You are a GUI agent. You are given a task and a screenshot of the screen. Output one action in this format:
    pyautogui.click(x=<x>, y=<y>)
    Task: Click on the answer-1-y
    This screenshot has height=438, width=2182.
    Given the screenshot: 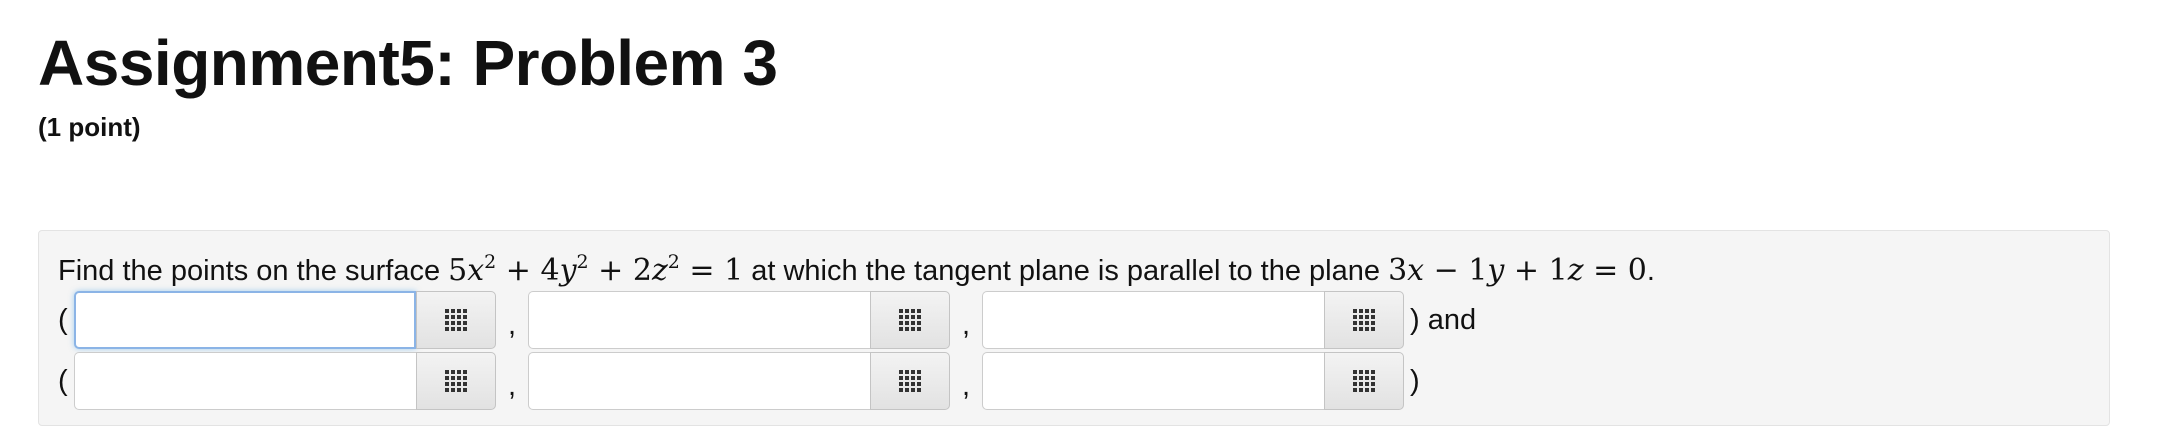 What is the action you would take?
    pyautogui.click(x=739, y=320)
    